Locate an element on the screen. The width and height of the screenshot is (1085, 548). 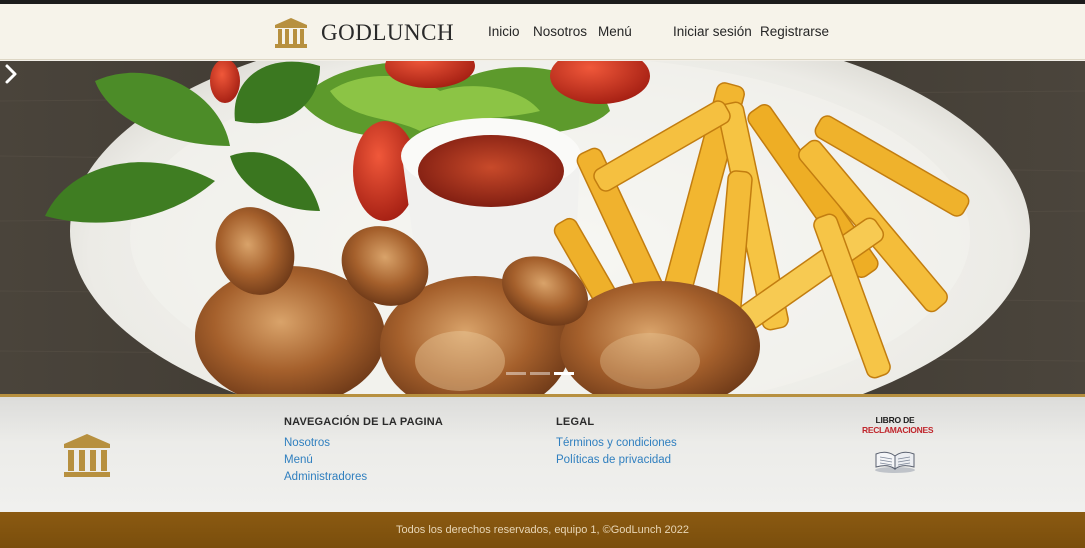
nav-link-login: Iniciar sesión is located at coordinates (712, 31).